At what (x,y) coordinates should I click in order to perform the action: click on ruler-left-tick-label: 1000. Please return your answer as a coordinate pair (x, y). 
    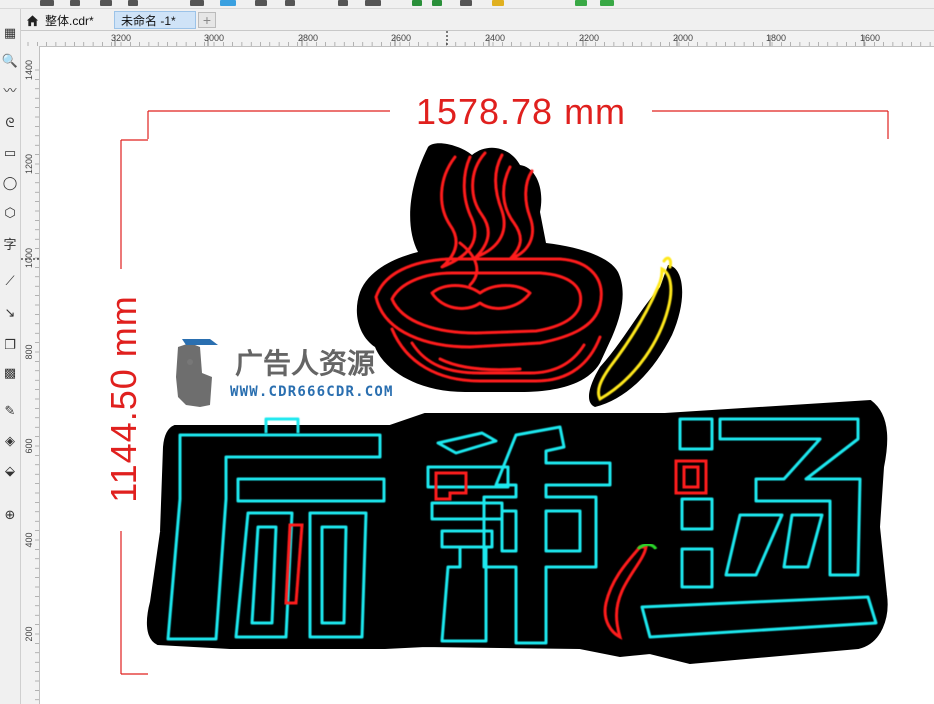
    Looking at the image, I should click on (29, 258).